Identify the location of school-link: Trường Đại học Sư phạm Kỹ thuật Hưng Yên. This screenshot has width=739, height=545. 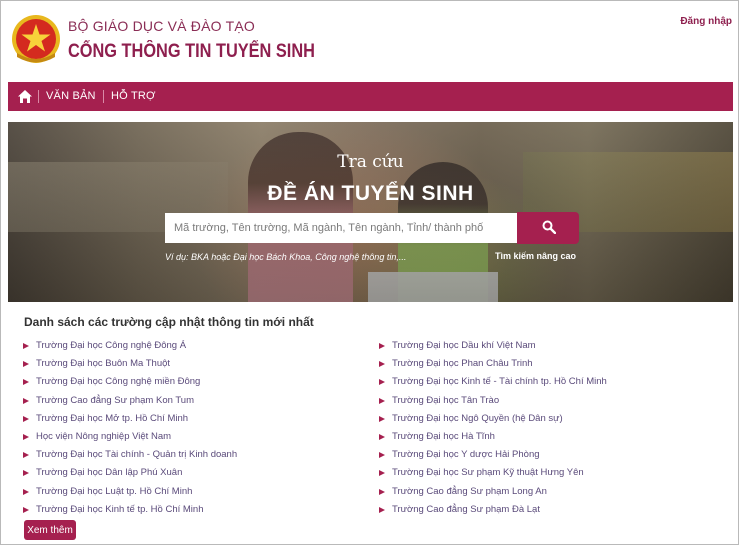
(488, 472).